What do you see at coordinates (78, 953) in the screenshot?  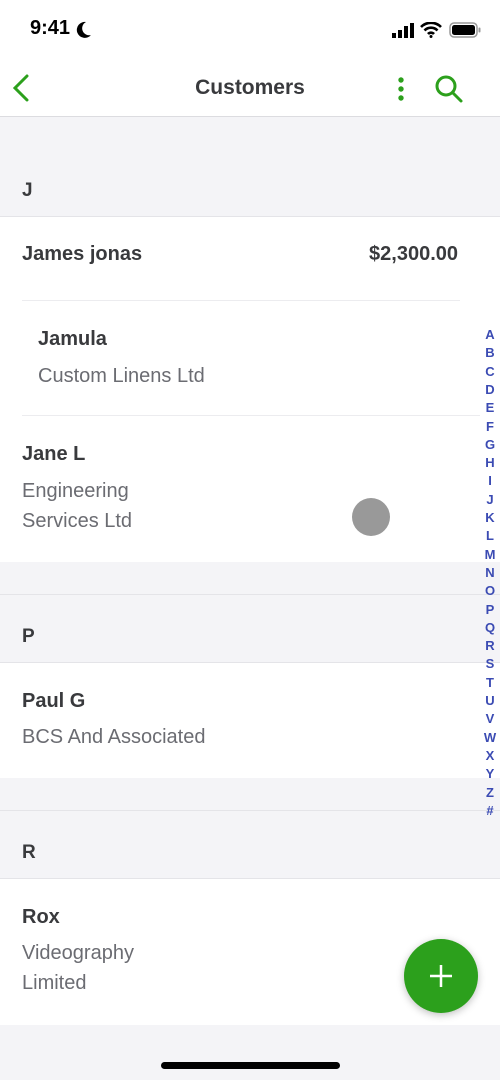 I see `customer-company-line1: Videography` at bounding box center [78, 953].